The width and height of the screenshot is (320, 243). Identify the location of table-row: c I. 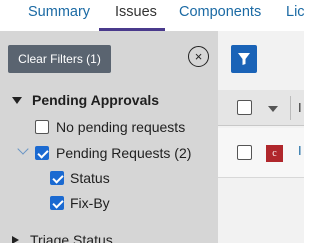
(261, 153).